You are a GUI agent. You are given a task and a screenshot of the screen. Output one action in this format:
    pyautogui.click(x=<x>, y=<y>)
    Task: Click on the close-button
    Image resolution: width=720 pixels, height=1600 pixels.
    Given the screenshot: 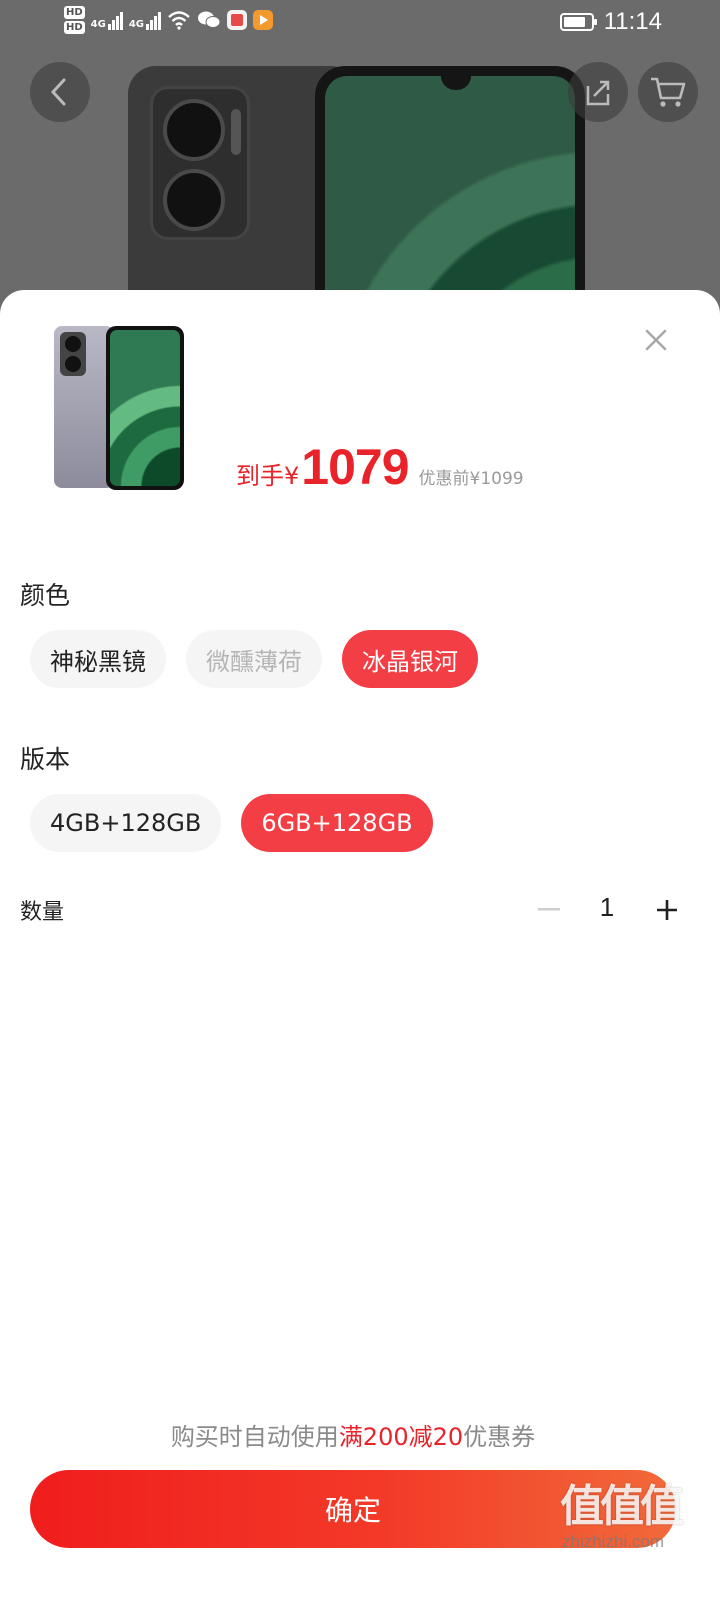 What is the action you would take?
    pyautogui.click(x=656, y=340)
    